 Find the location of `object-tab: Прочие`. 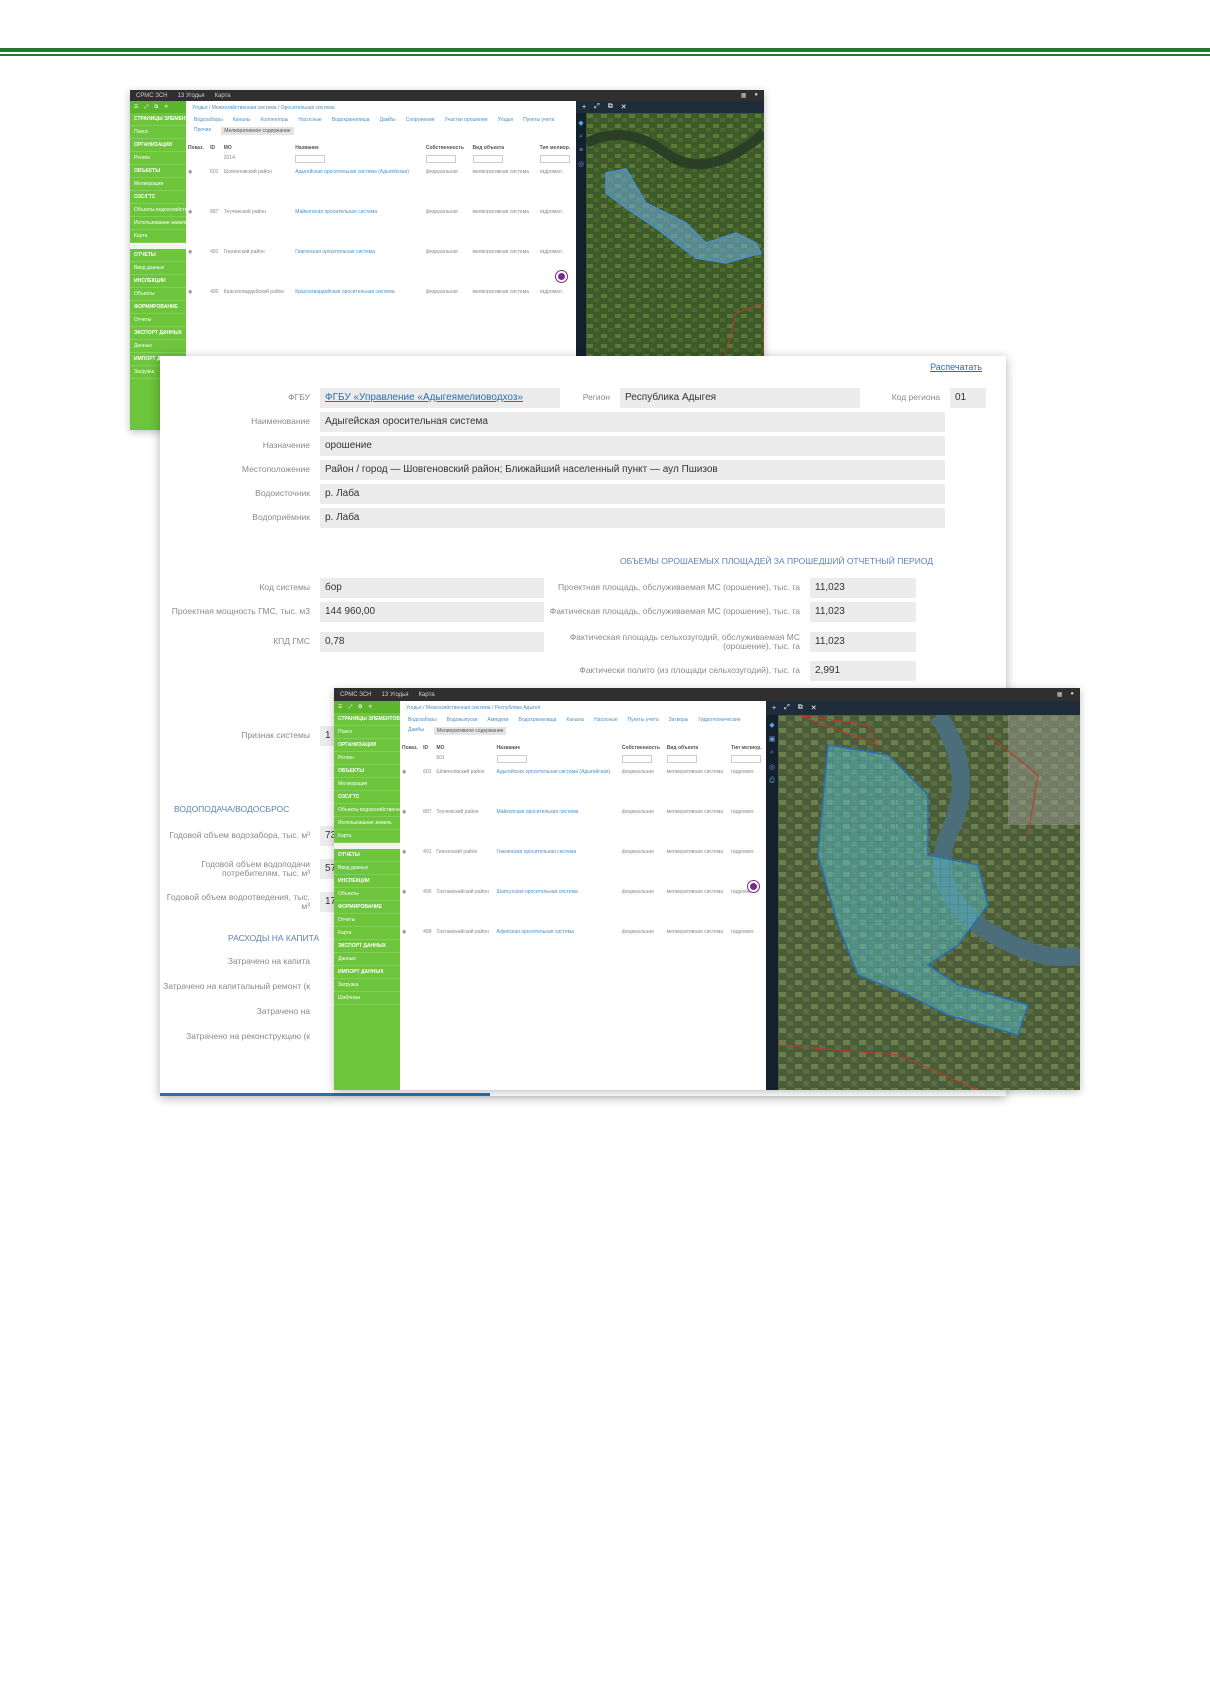

object-tab: Прочие is located at coordinates (202, 131).